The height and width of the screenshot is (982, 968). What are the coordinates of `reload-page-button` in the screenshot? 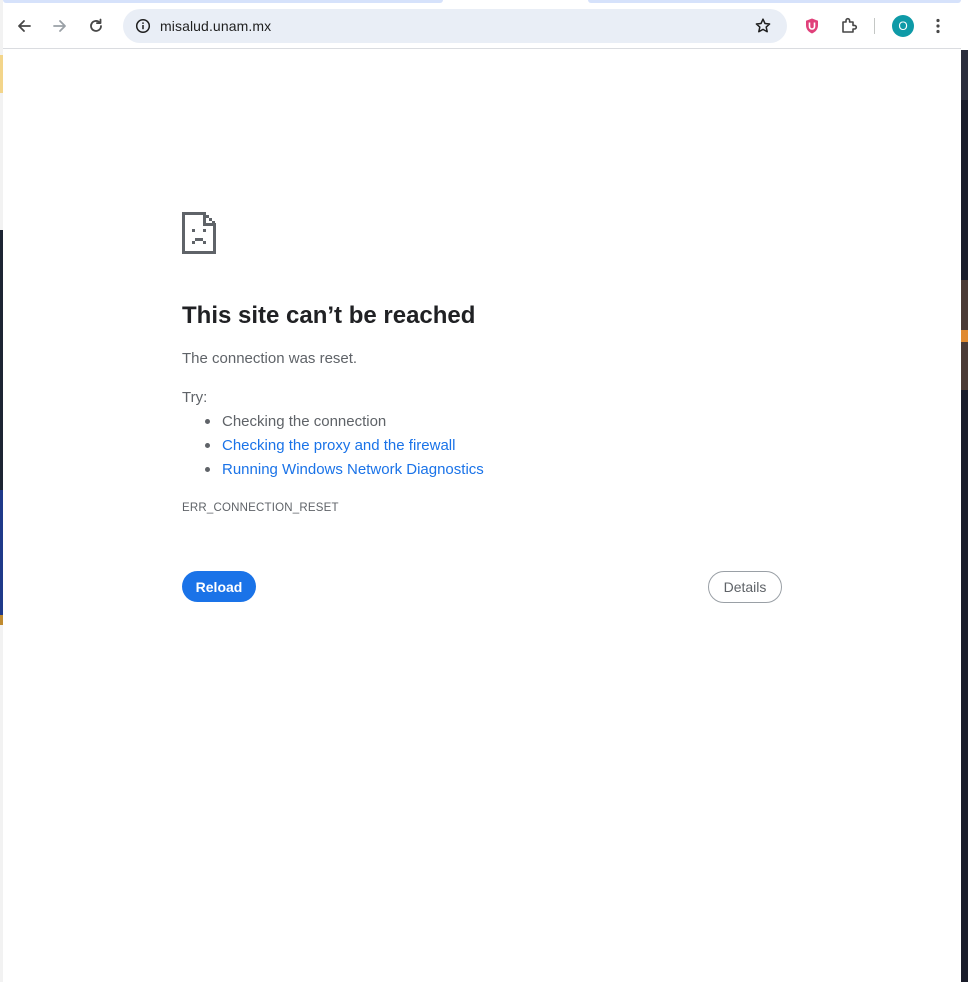 It's located at (96, 26).